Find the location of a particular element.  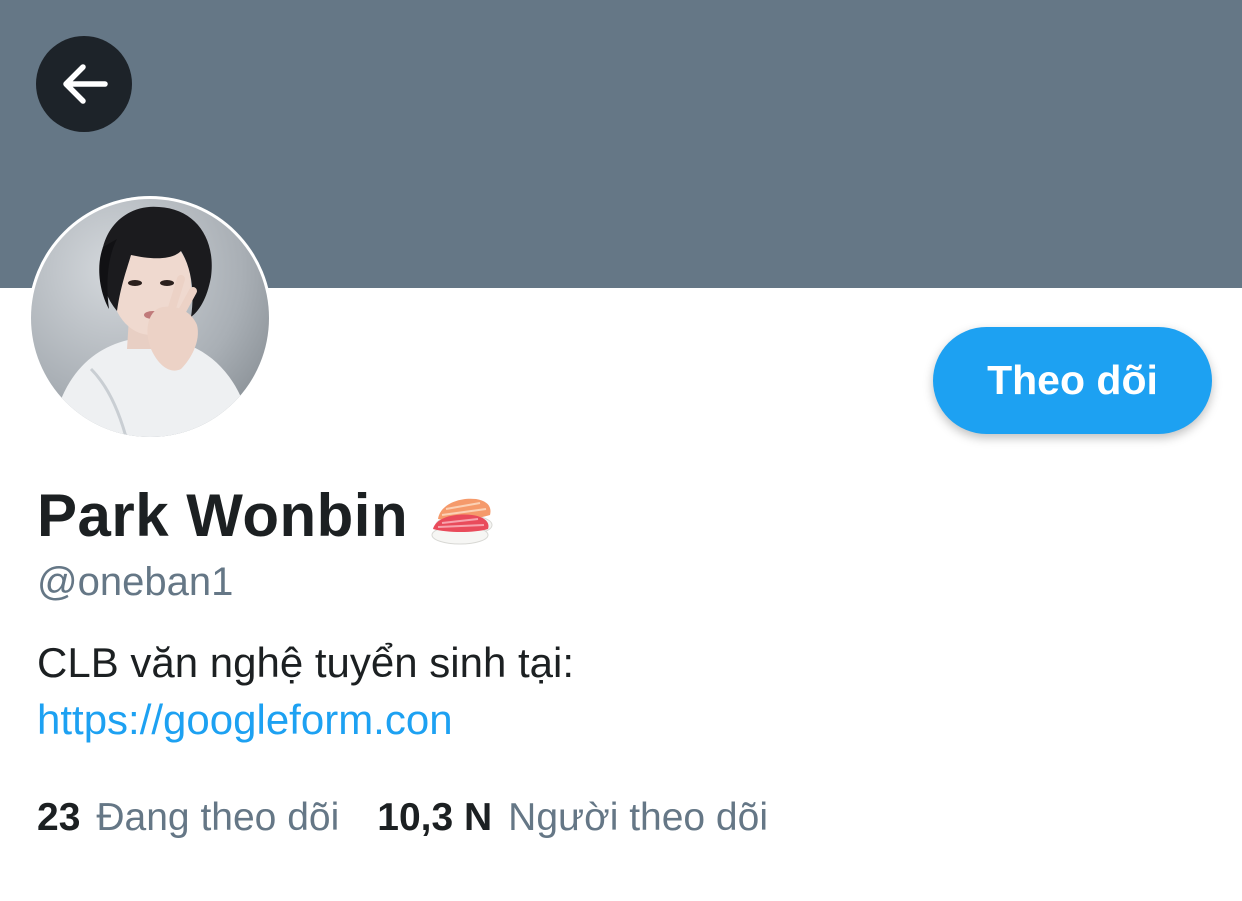

display-name: Park Wonbin is located at coordinates (223, 515).